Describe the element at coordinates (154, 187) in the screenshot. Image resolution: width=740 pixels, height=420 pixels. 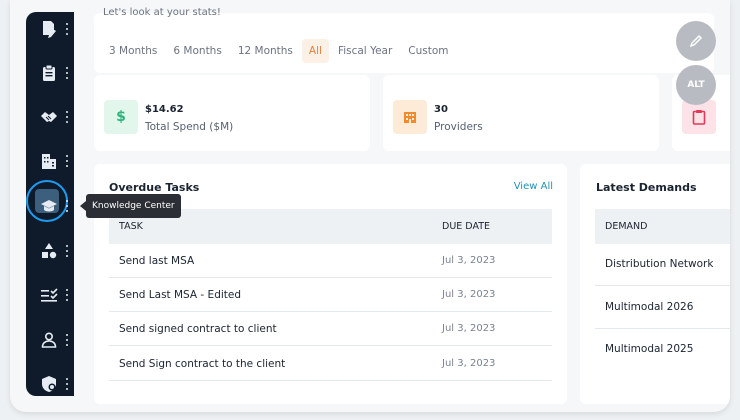
I see `panel-title: Overdue Tasks` at that location.